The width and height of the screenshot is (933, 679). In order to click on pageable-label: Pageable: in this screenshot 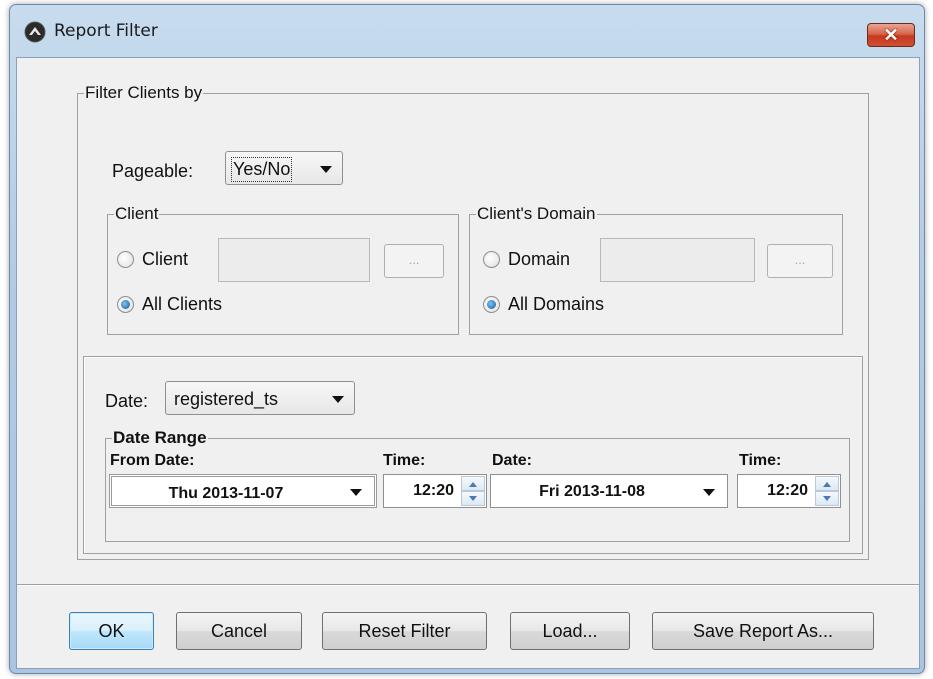, I will do `click(153, 171)`.